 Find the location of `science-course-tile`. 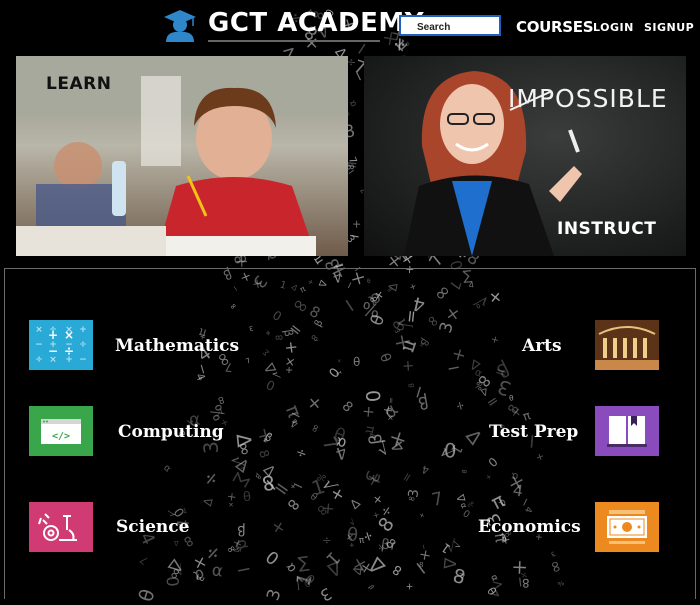

science-course-tile is located at coordinates (61, 527).